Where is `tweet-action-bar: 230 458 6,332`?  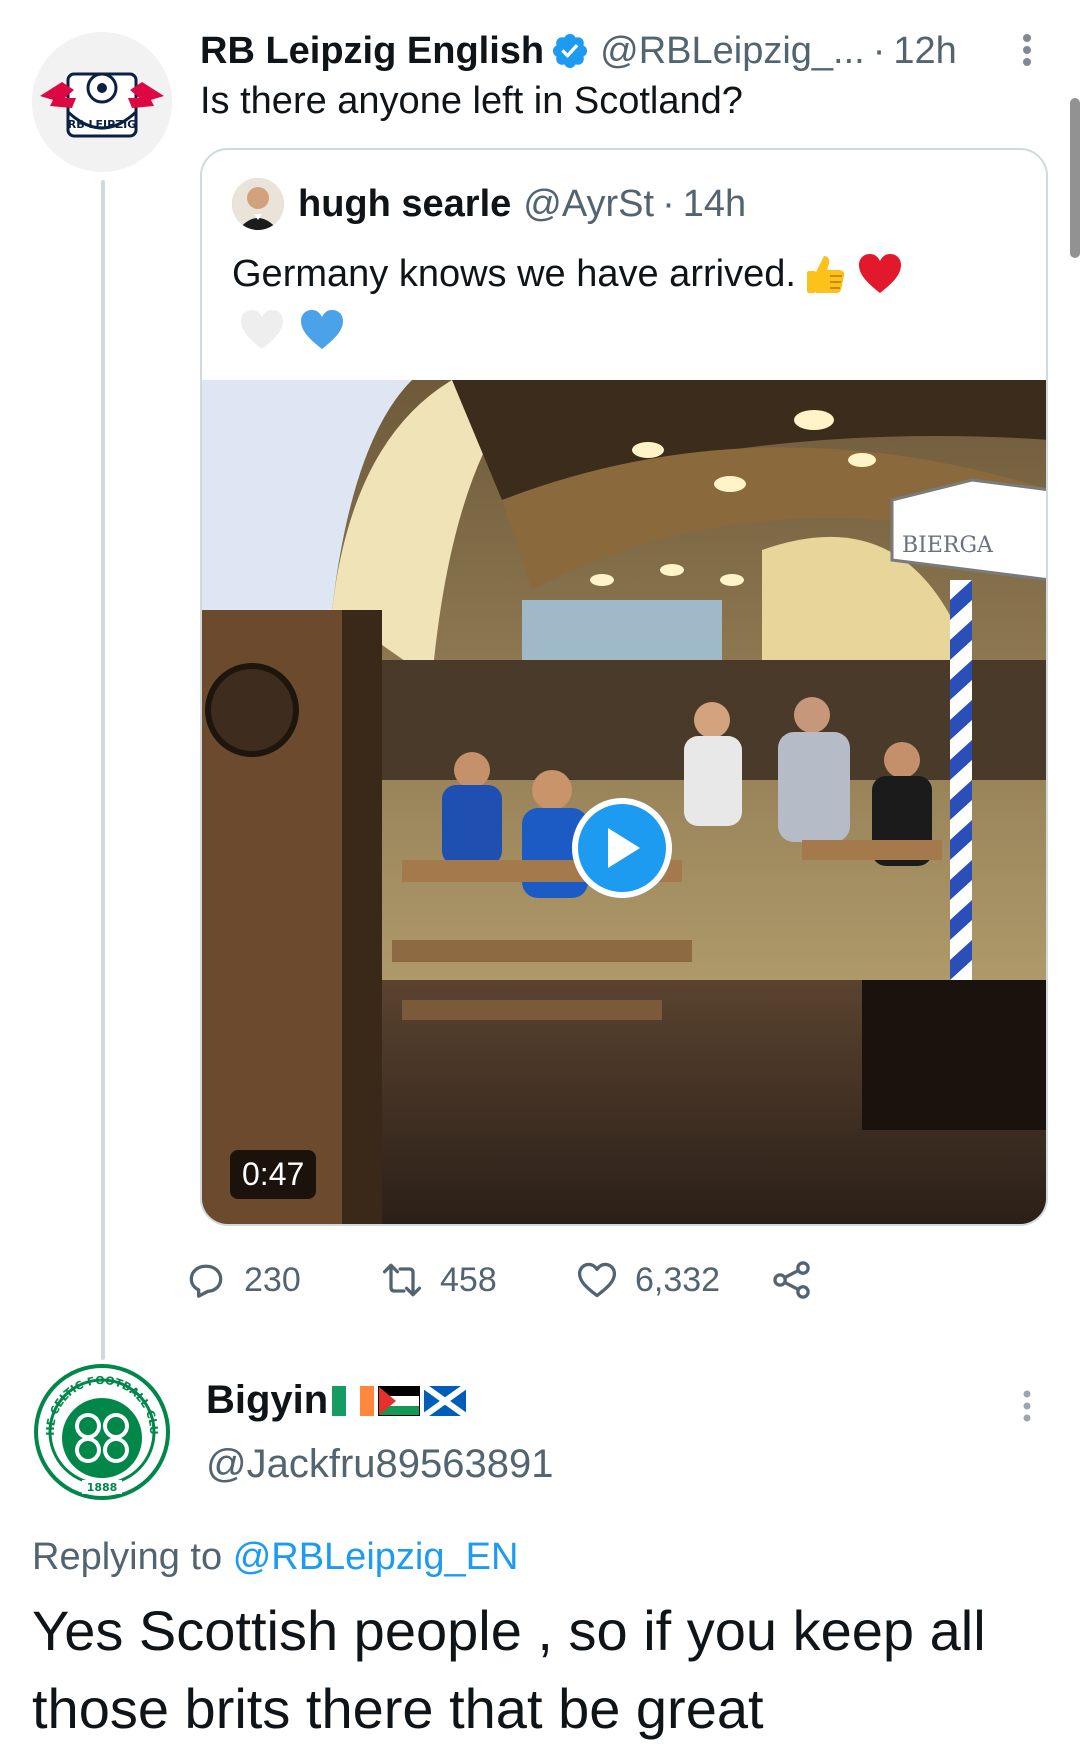 tweet-action-bar: 230 458 6,332 is located at coordinates (624, 1280).